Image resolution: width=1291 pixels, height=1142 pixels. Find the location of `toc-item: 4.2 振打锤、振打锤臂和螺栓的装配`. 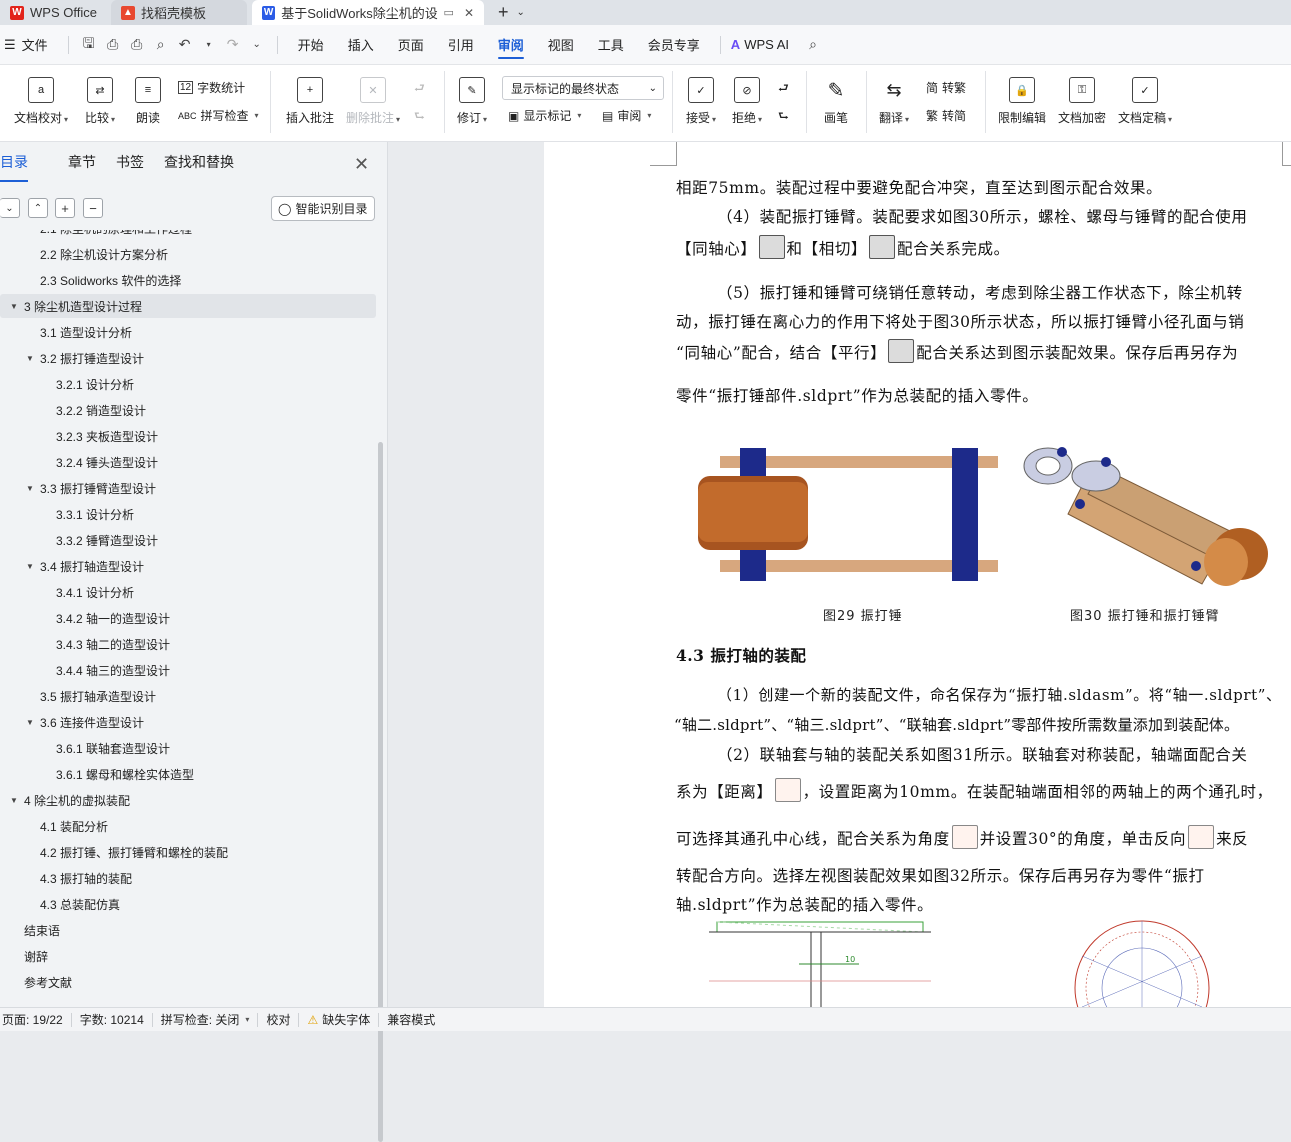

toc-item: 4.2 振打锤、振打锤臂和螺栓的装配 is located at coordinates (188, 852).